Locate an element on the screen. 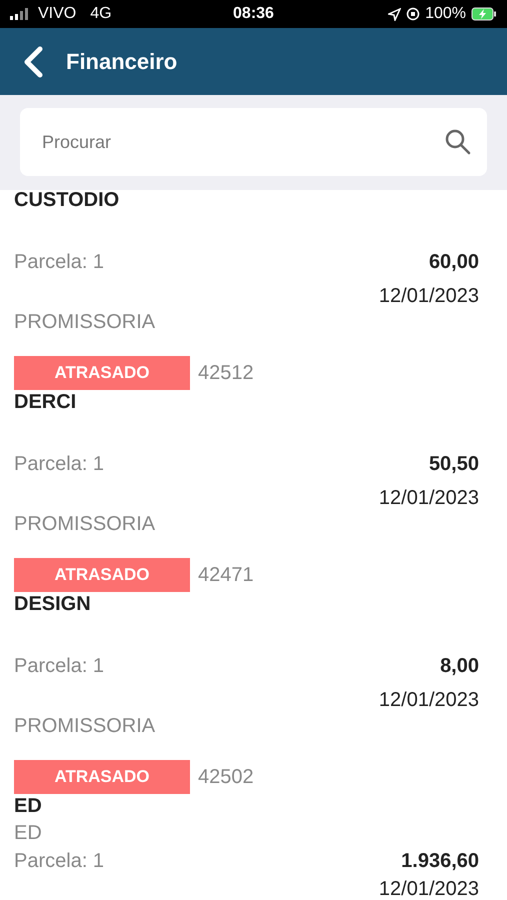 The width and height of the screenshot is (507, 900). client-name: CUSTODIO is located at coordinates (67, 200).